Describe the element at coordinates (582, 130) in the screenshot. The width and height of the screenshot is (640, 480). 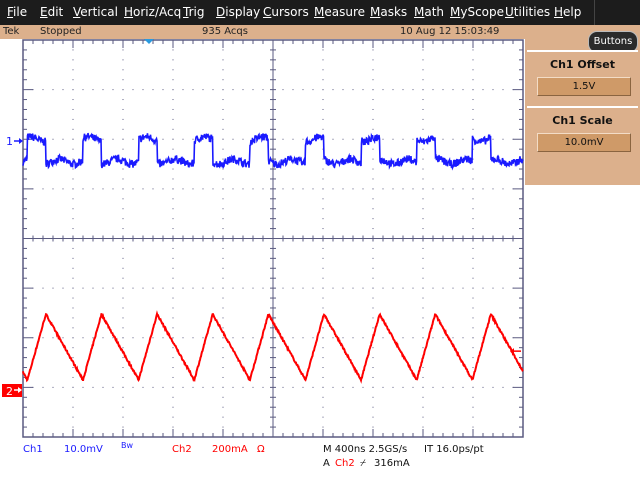
I see `ch1-scale-panel: Ch1 Scale 10.0mV` at that location.